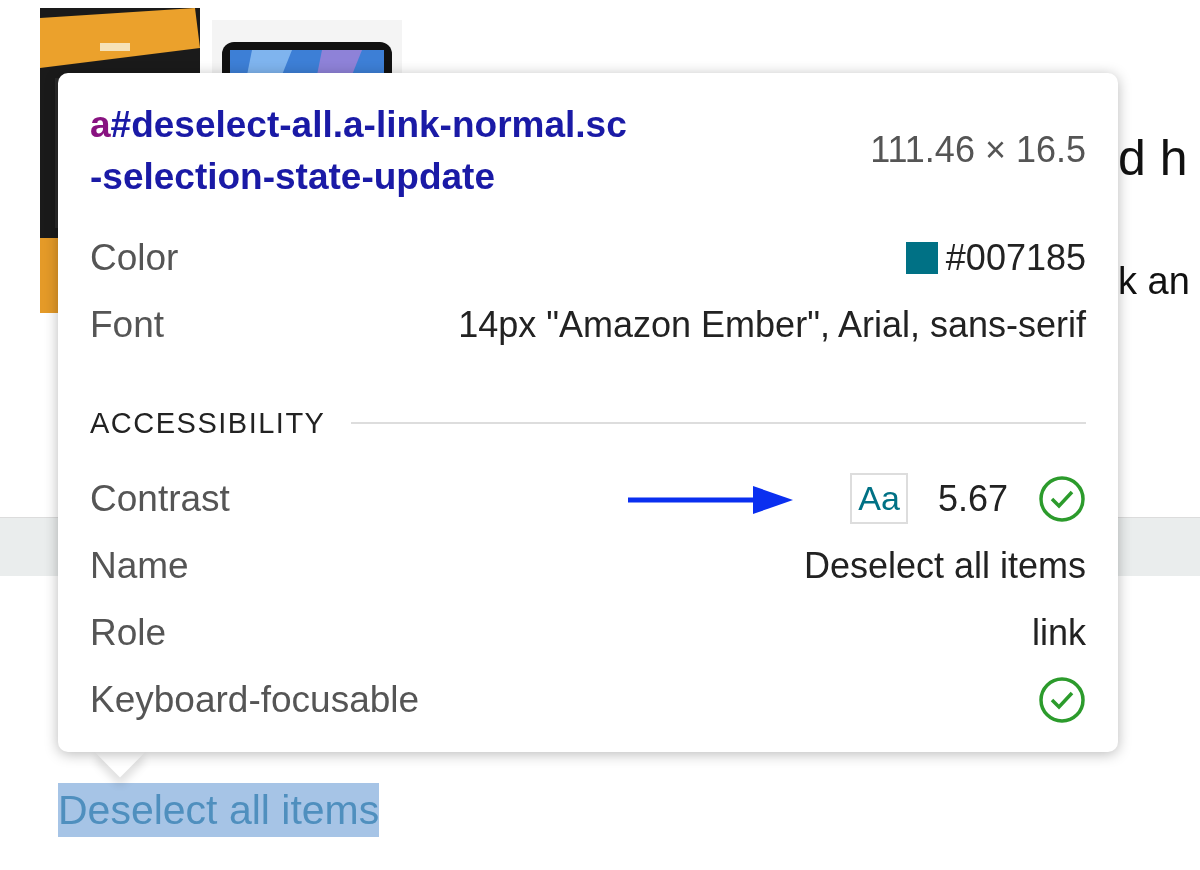 The width and height of the screenshot is (1200, 870). Describe the element at coordinates (134, 257) in the screenshot. I see `property-label: Color` at that location.